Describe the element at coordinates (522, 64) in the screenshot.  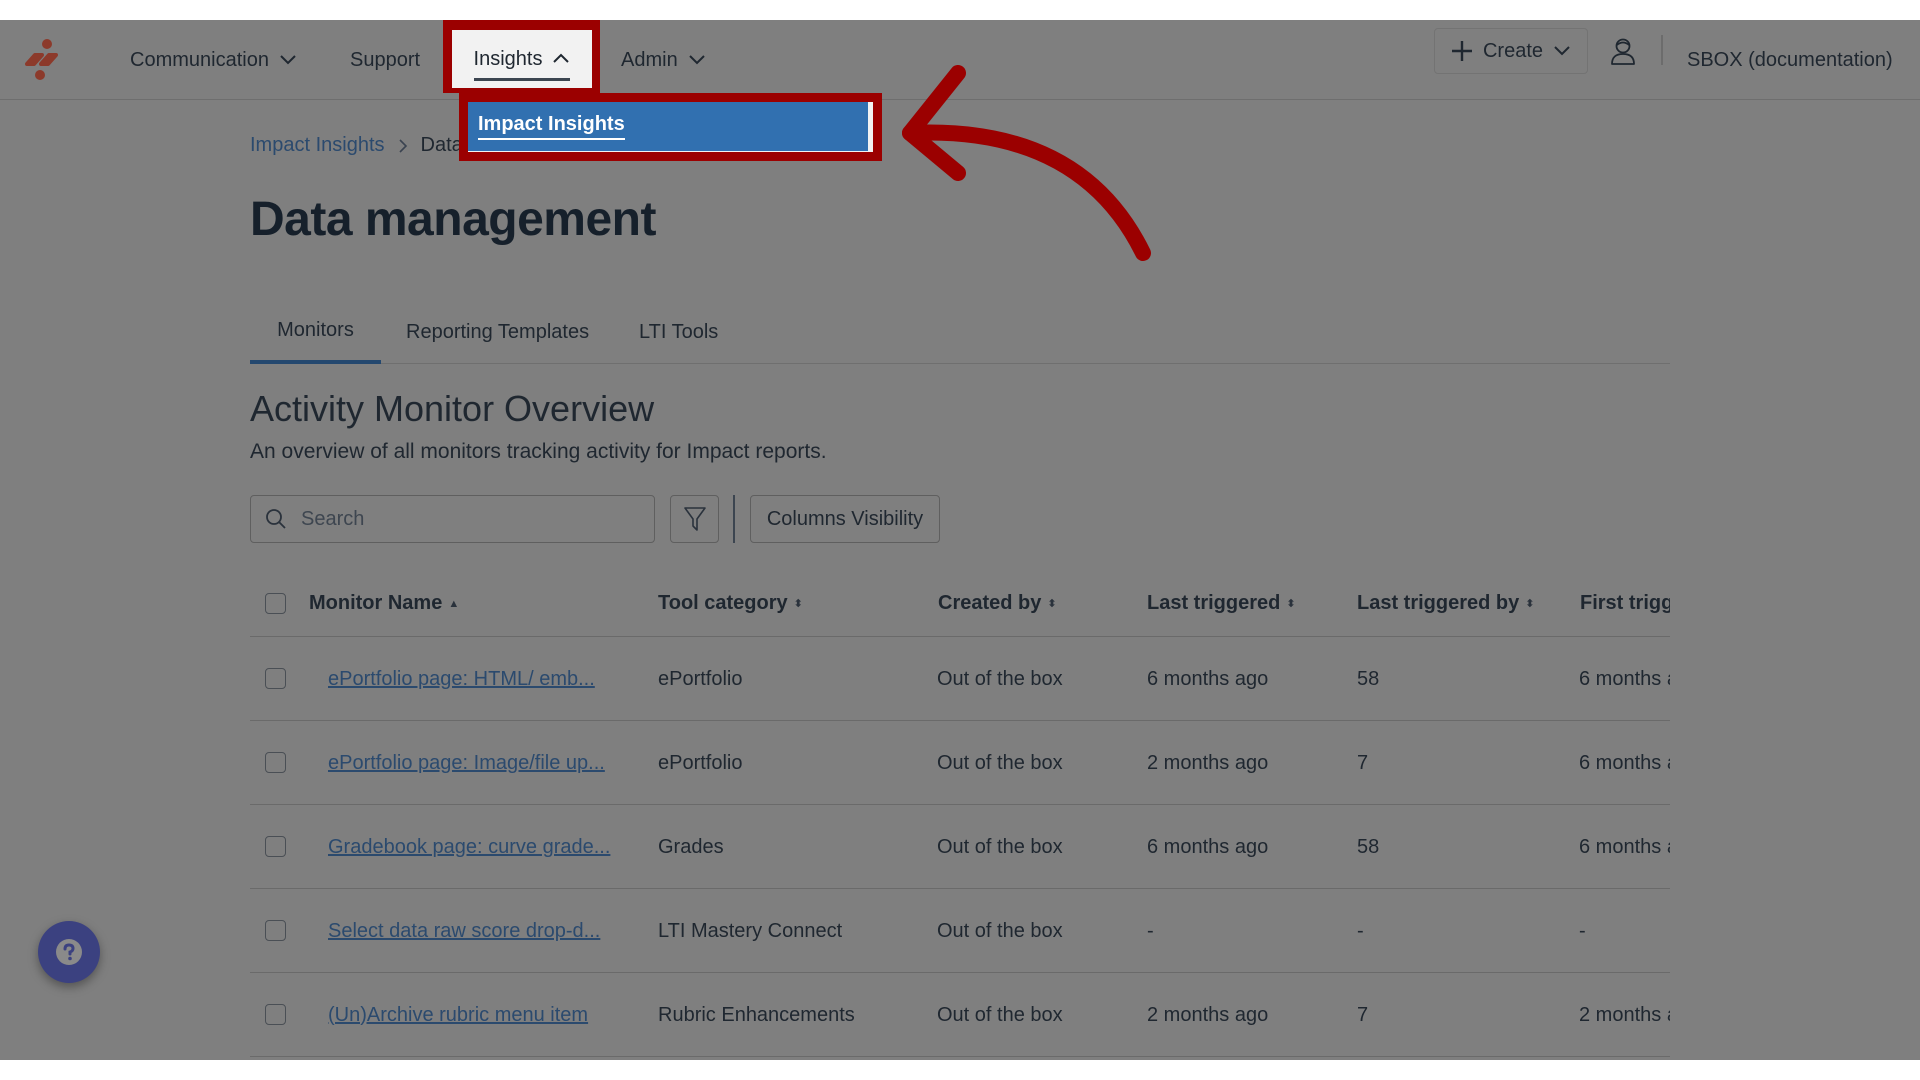
I see `nav-insights-label: Insights` at that location.